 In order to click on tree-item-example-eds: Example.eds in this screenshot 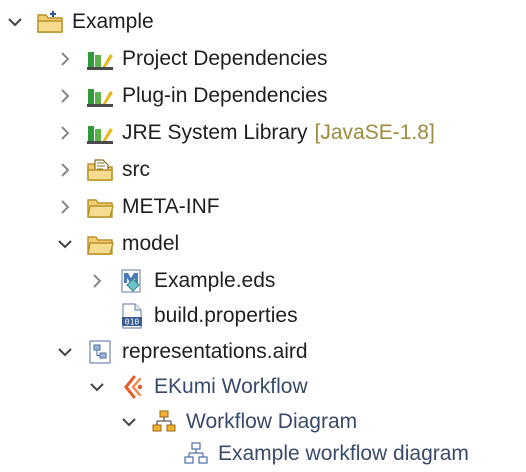, I will do `click(180, 281)`.